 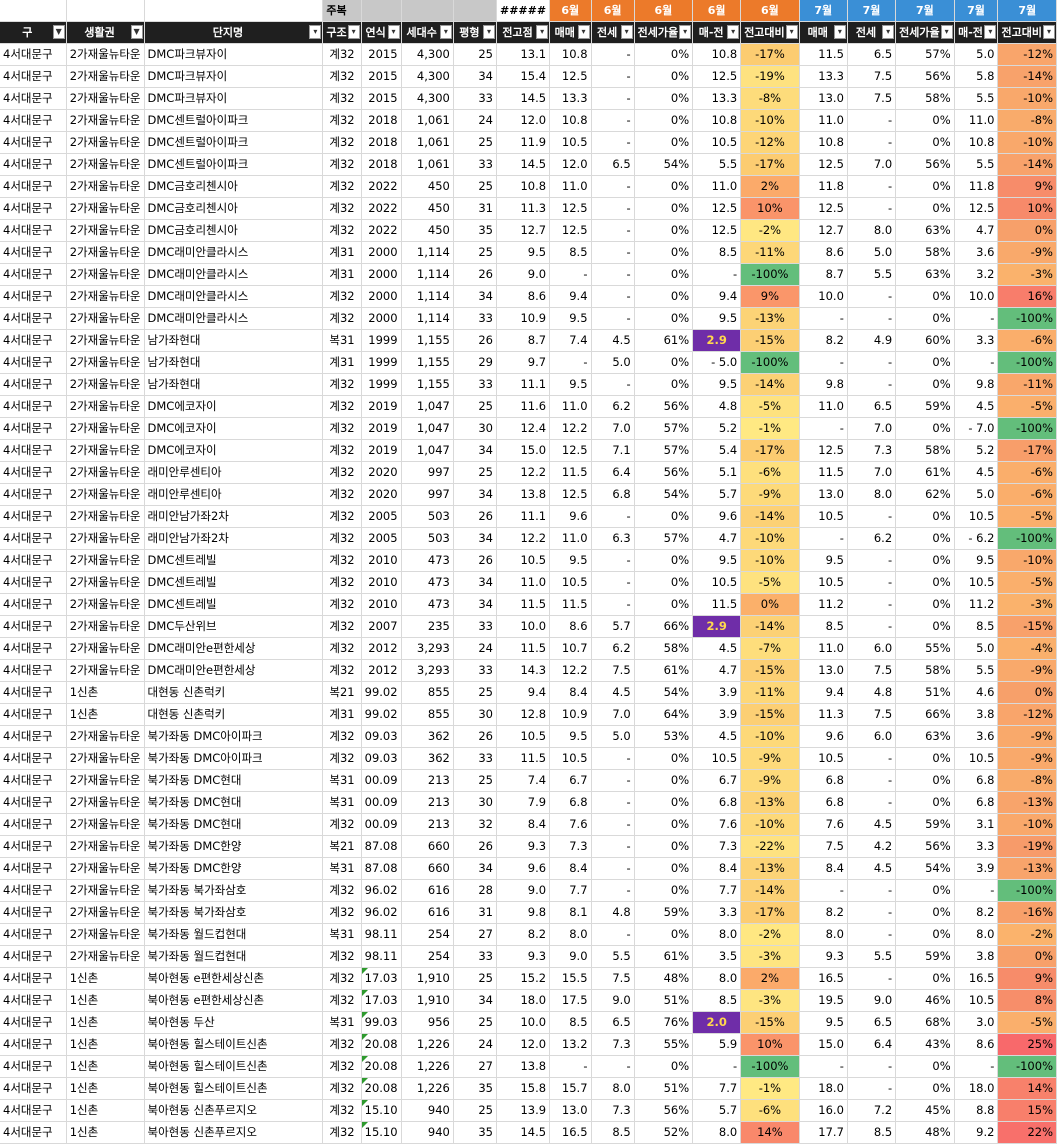 What do you see at coordinates (976, 1088) in the screenshot?
I see `table-cell: 18.0` at bounding box center [976, 1088].